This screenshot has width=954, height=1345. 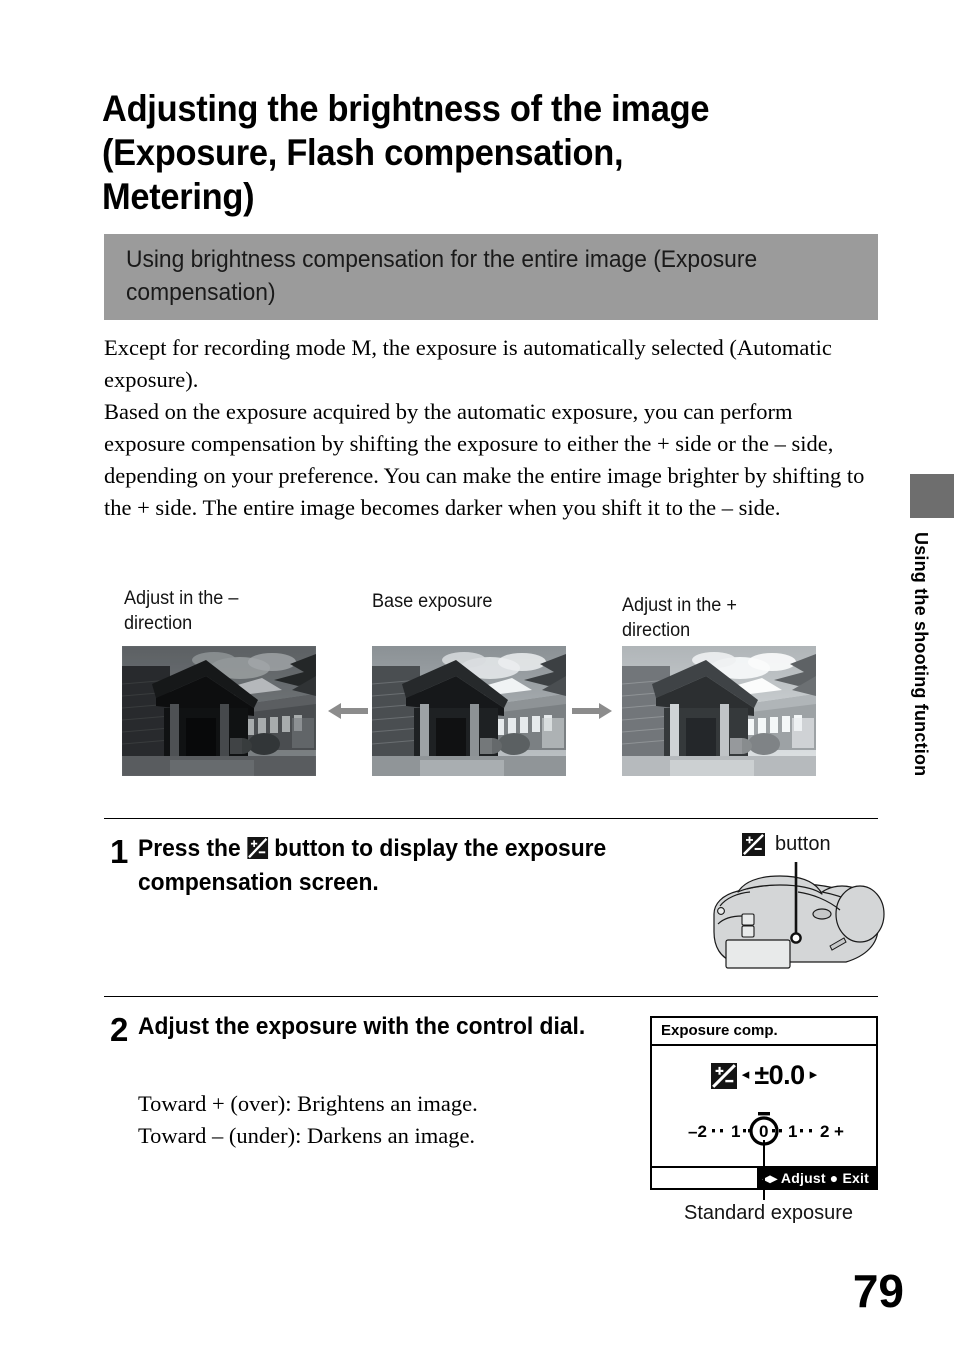 What do you see at coordinates (592, 711) in the screenshot?
I see `arrow-right-icon` at bounding box center [592, 711].